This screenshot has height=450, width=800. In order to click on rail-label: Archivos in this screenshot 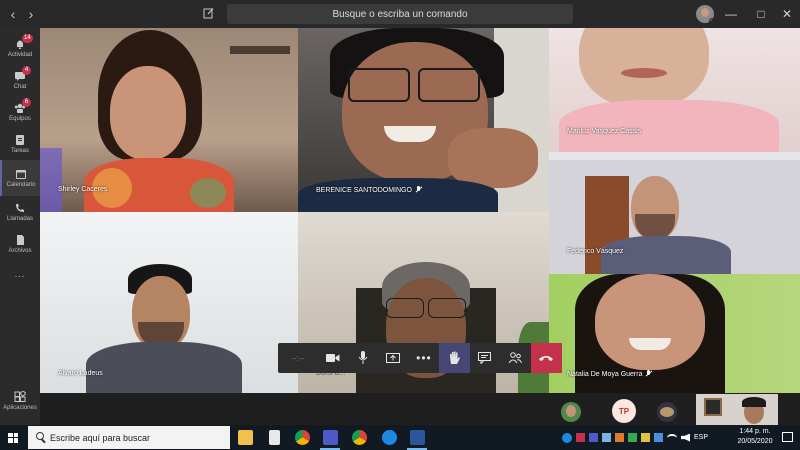, I will do `click(20, 251)`.